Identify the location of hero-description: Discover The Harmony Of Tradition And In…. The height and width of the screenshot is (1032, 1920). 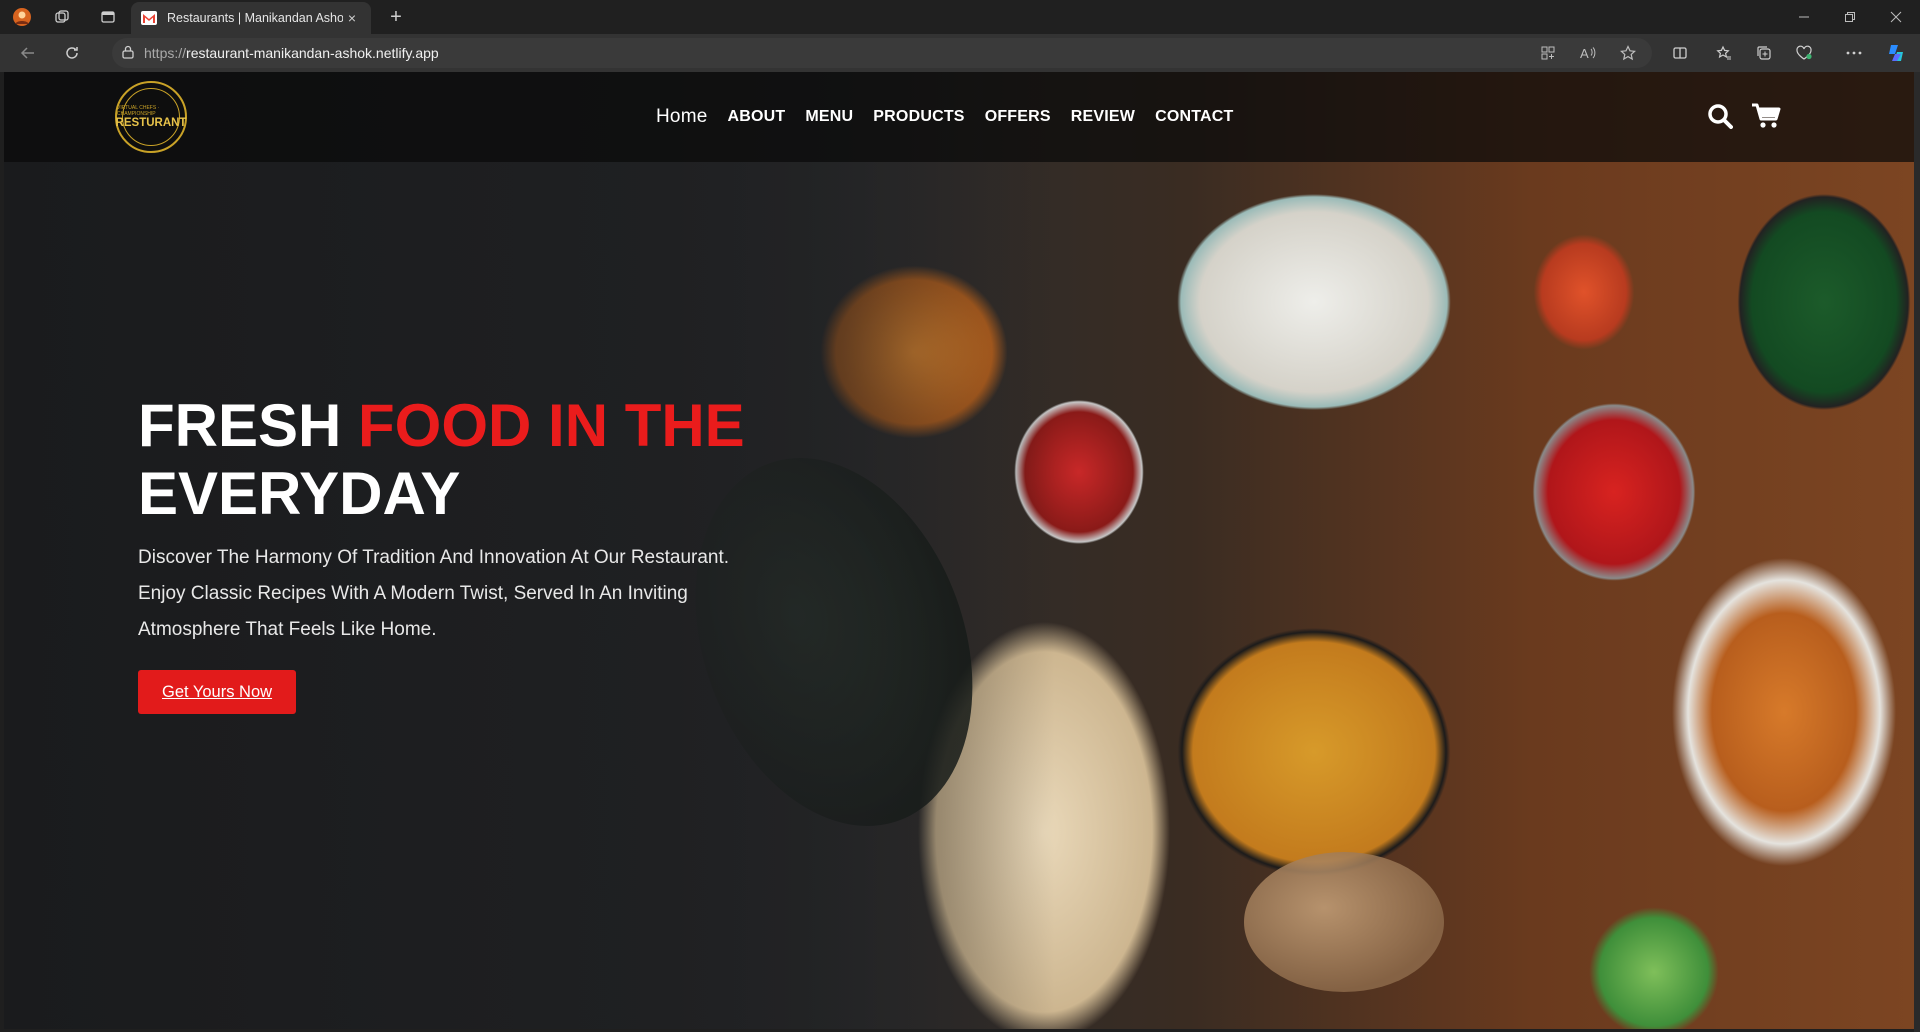
(434, 593).